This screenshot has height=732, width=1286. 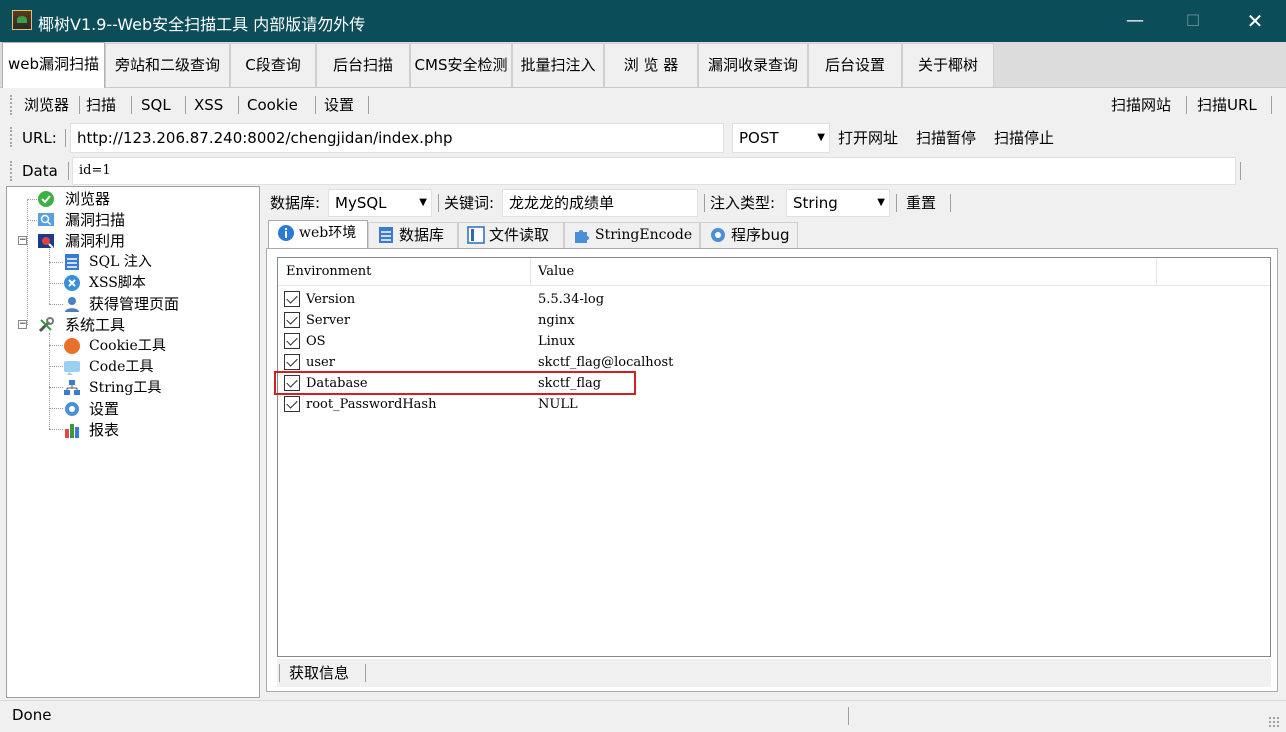 I want to click on scan-stop-button: 扫描停止, so click(x=1024, y=138).